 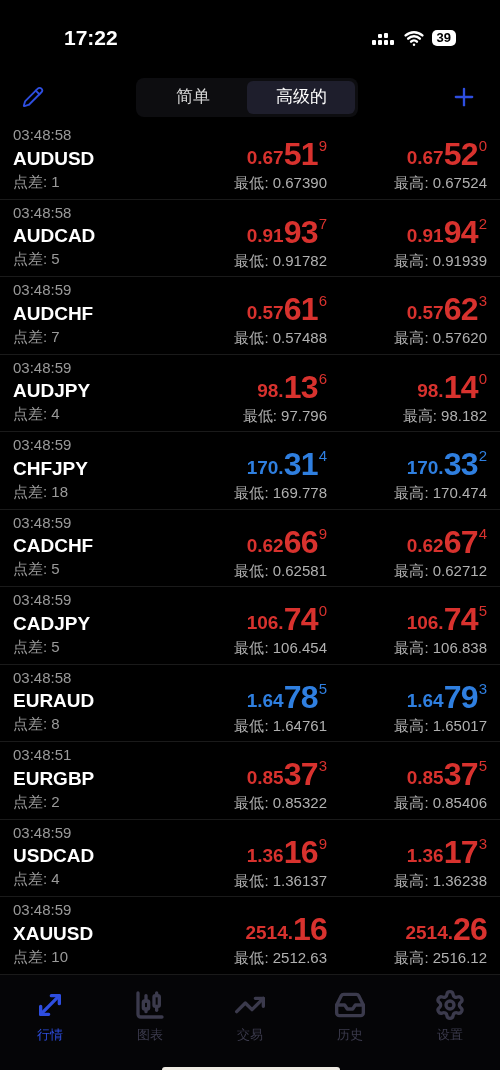 I want to click on low-price: 最低: 2512.63, so click(x=280, y=958).